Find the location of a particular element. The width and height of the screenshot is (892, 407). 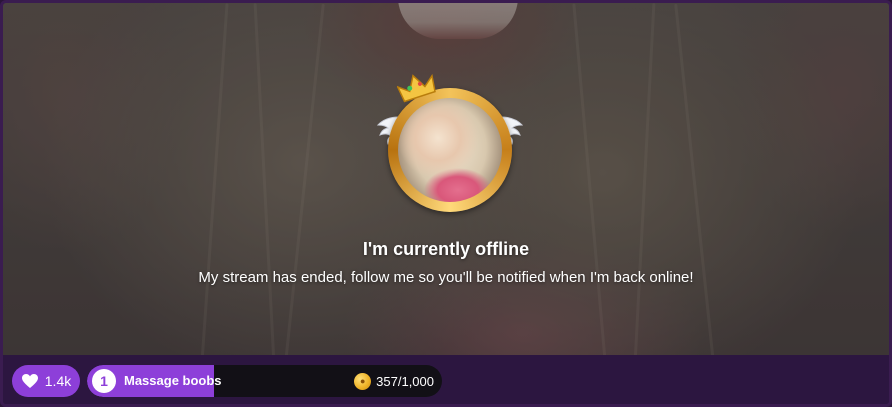

like-count: 1.4k is located at coordinates (58, 381).